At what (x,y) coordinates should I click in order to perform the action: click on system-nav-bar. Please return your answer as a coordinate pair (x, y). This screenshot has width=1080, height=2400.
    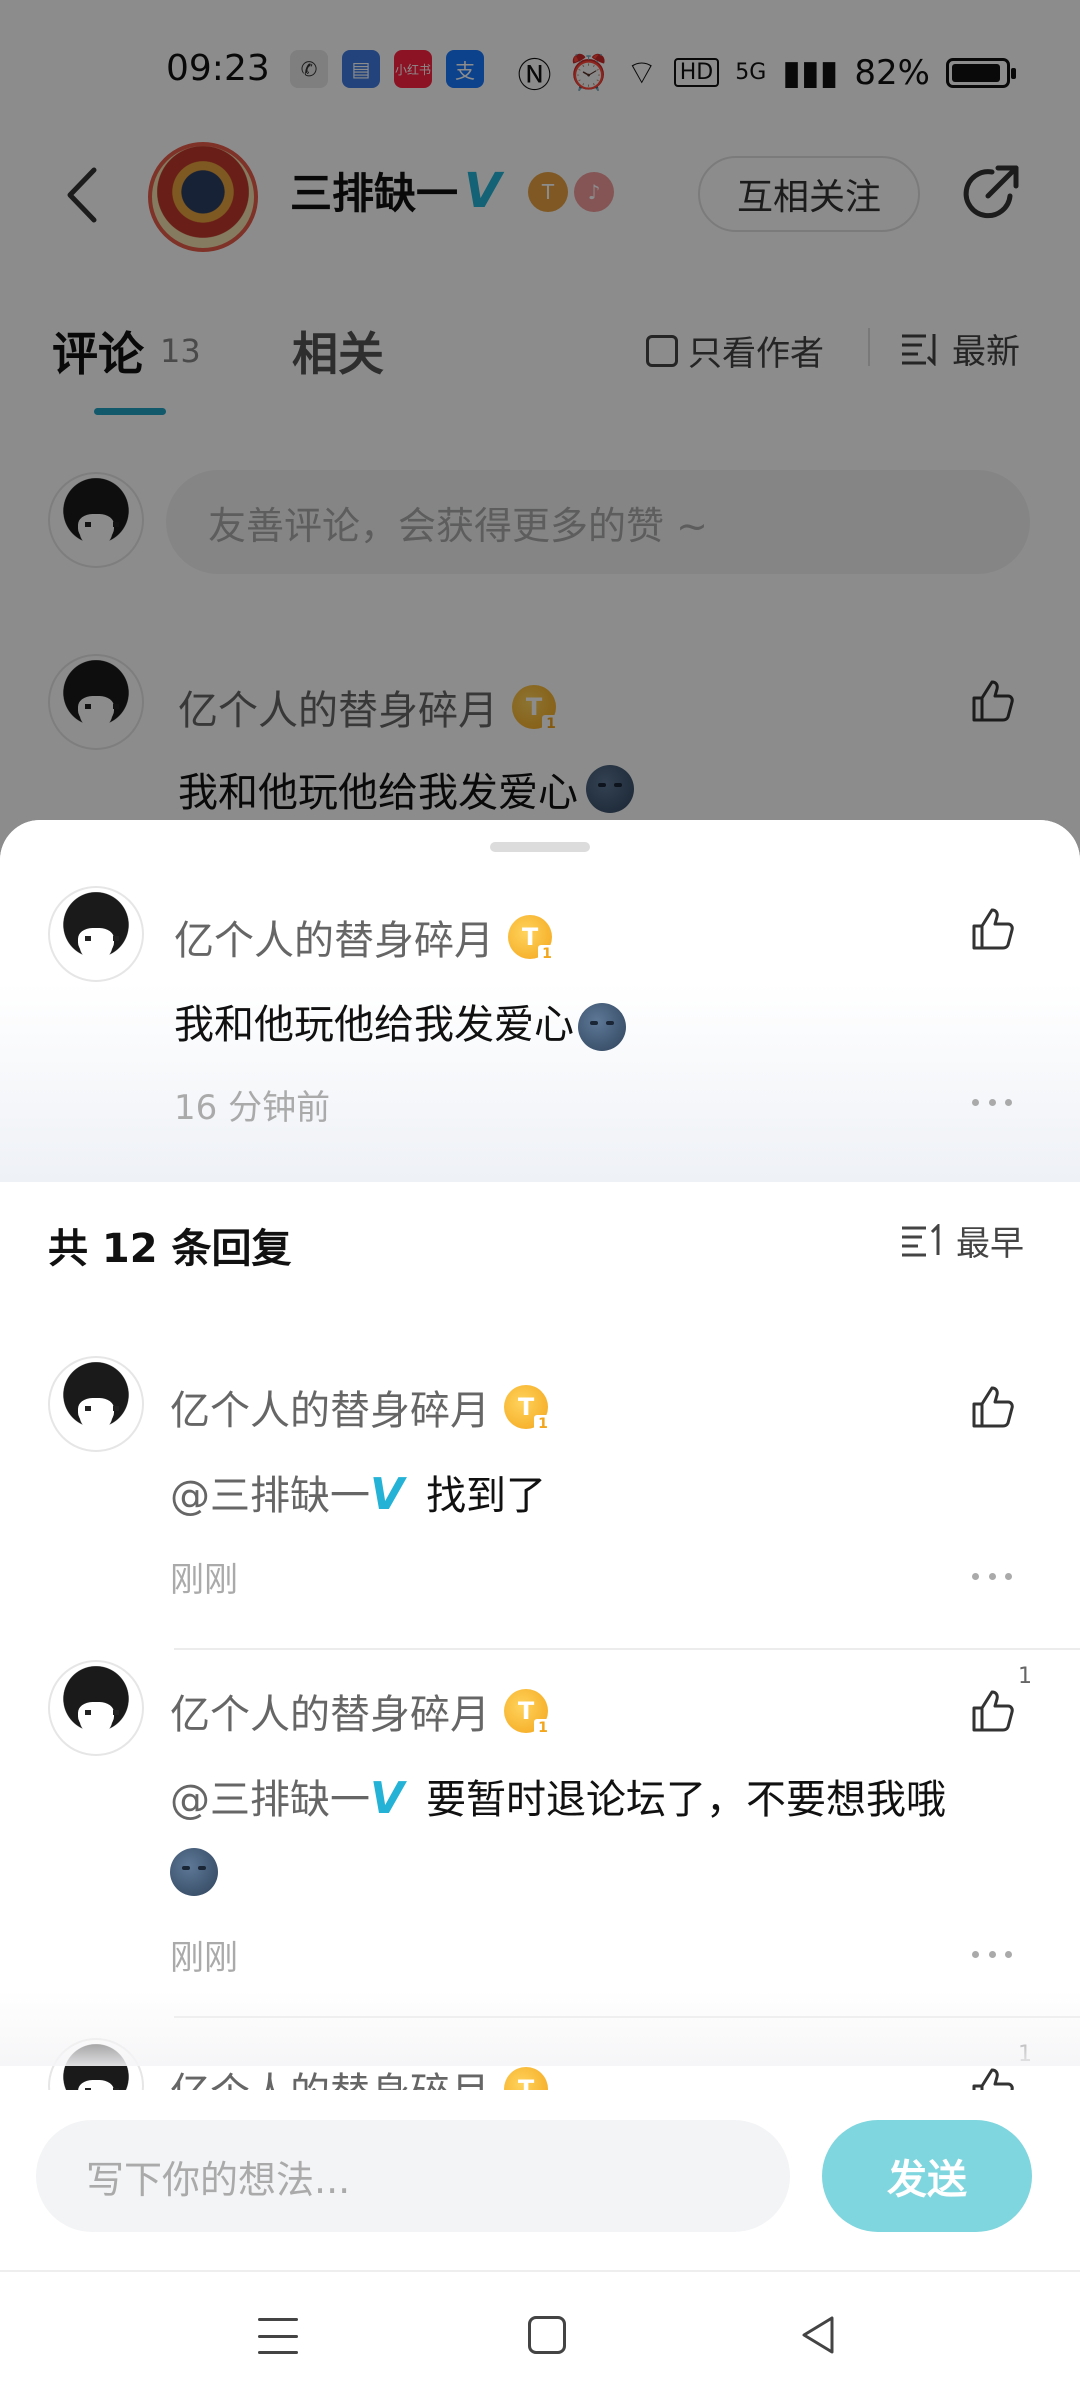
    Looking at the image, I should click on (540, 2335).